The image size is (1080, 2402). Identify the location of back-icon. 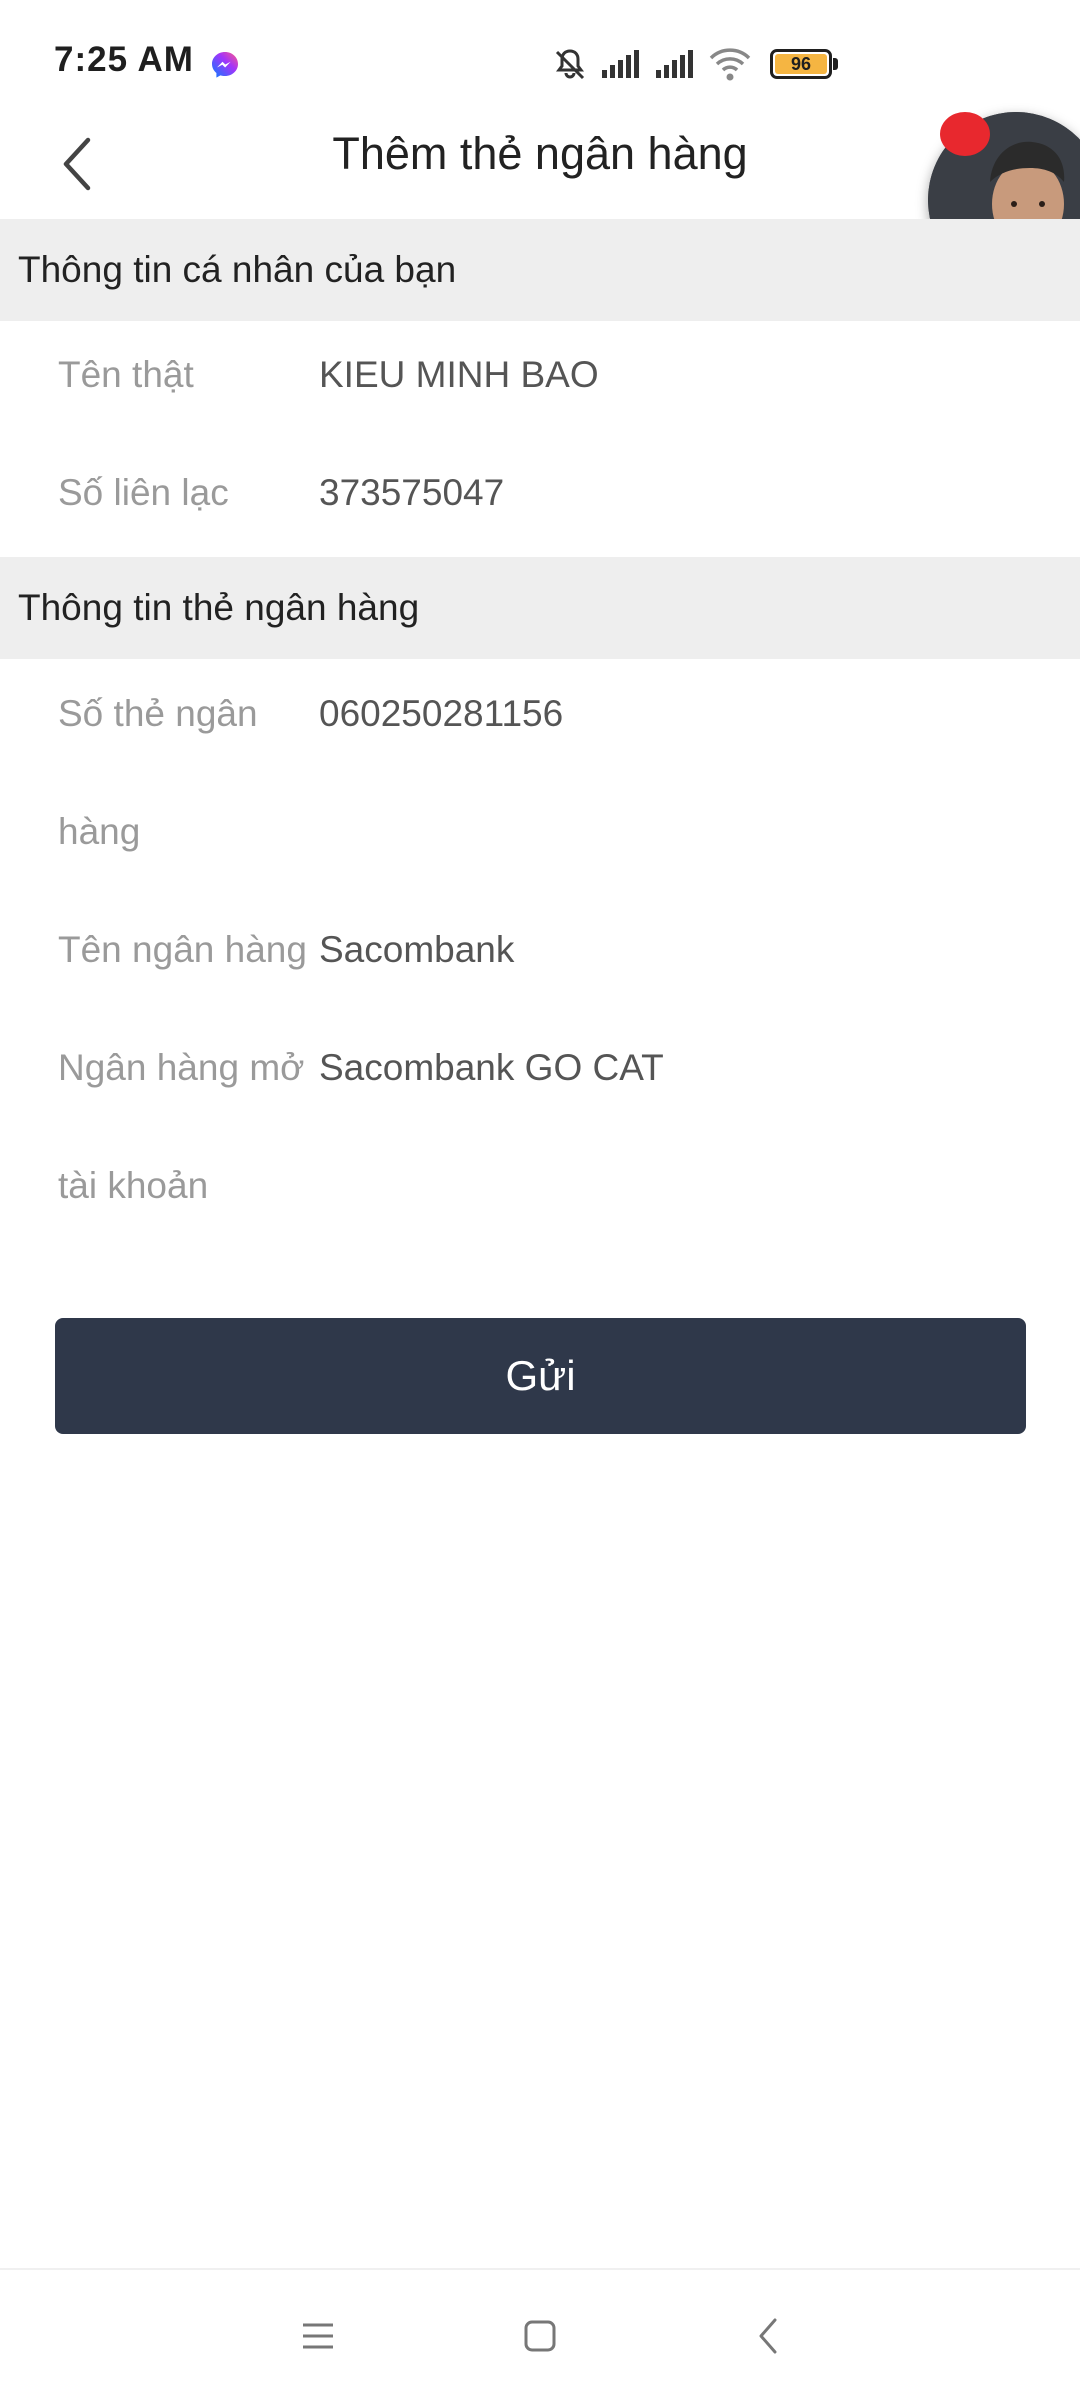
(768, 2336).